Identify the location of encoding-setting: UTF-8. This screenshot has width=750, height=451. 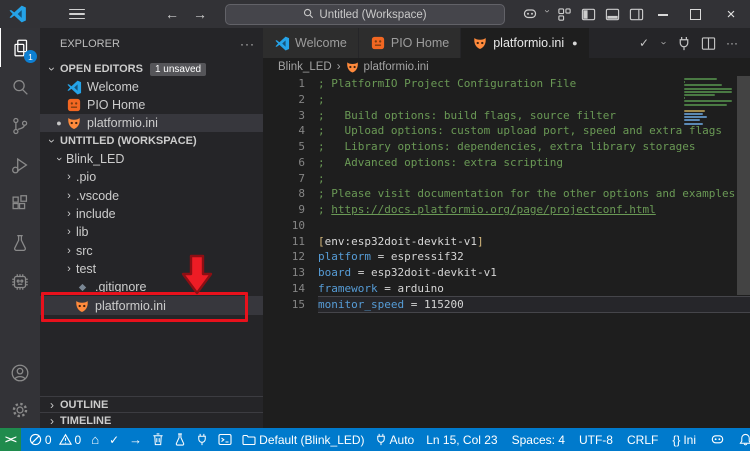
(596, 439).